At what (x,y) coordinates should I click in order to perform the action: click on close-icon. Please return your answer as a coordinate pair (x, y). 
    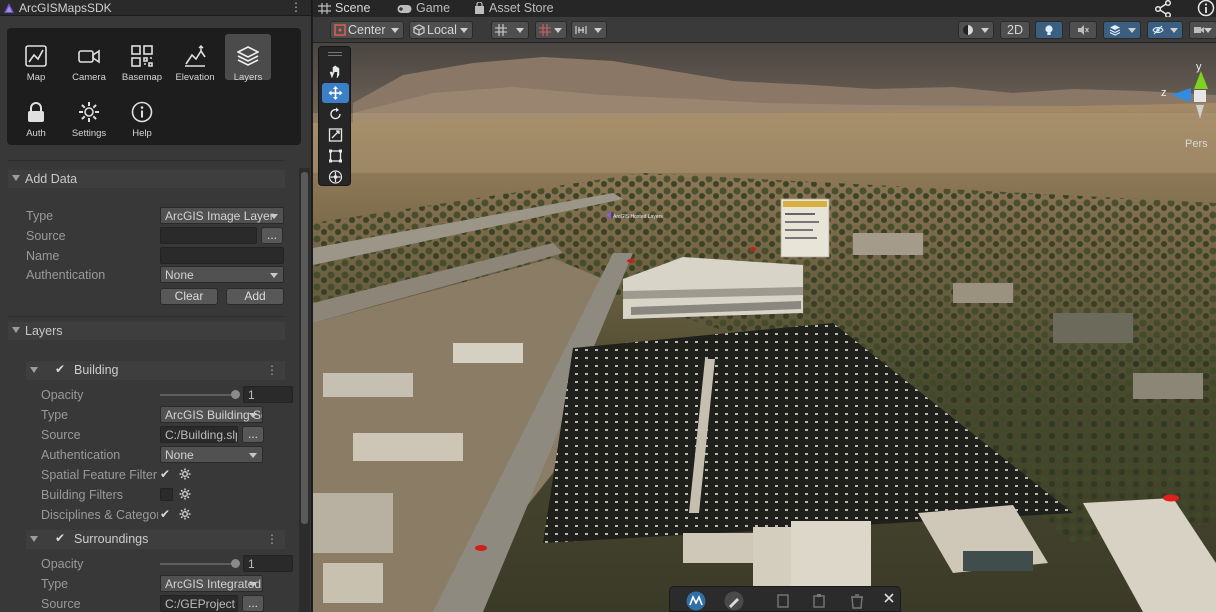
    Looking at the image, I should click on (889, 598).